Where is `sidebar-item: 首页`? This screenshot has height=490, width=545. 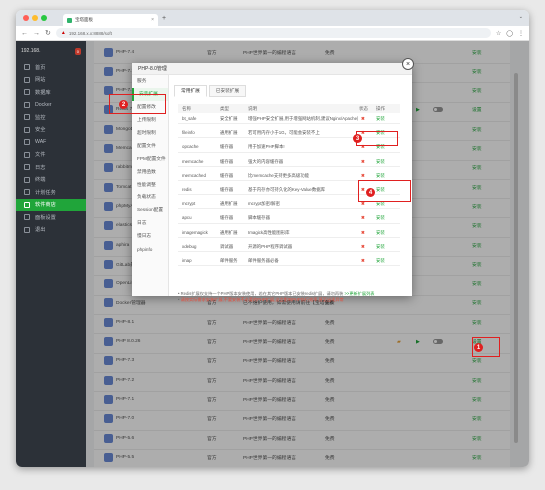 sidebar-item: 首页 is located at coordinates (51, 67).